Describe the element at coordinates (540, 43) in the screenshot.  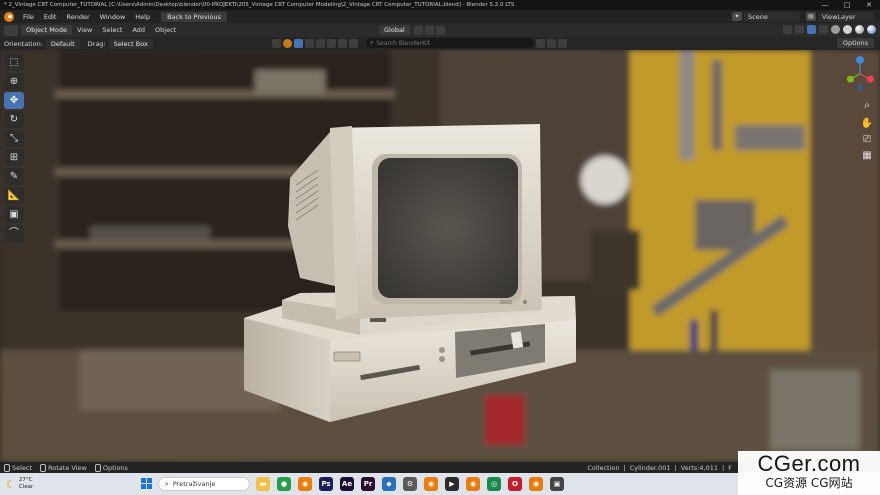
I see `bookmark-icon` at that location.